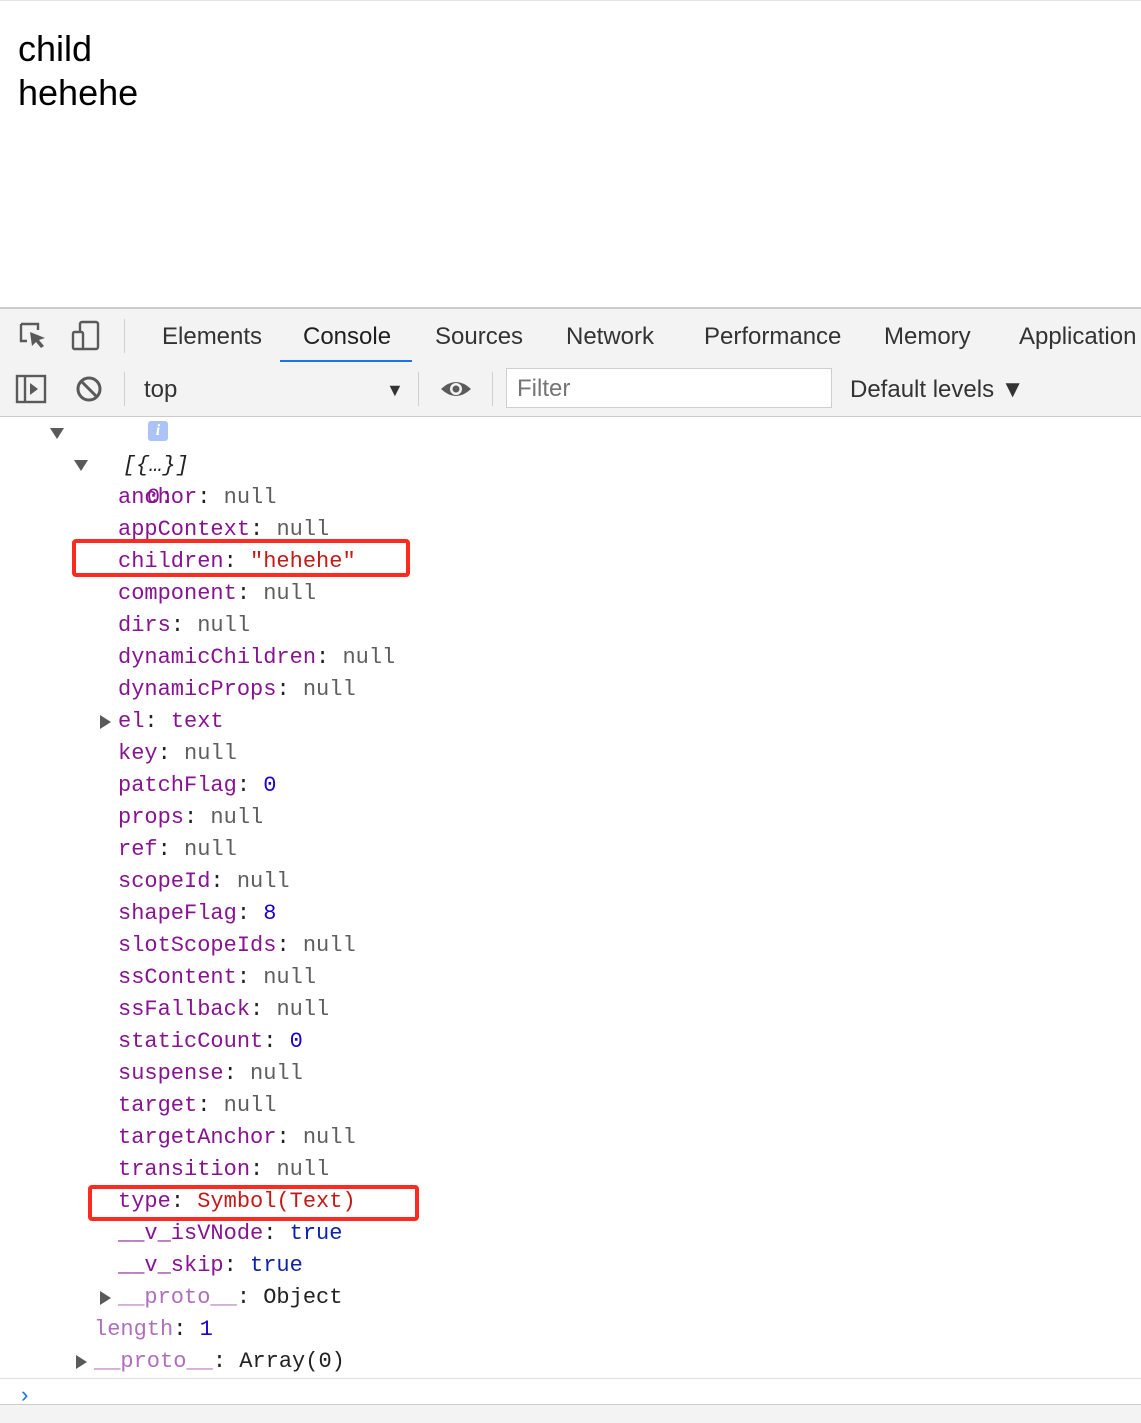 This screenshot has height=1423, width=1141. I want to click on property-key: ssFallback, so click(184, 1009).